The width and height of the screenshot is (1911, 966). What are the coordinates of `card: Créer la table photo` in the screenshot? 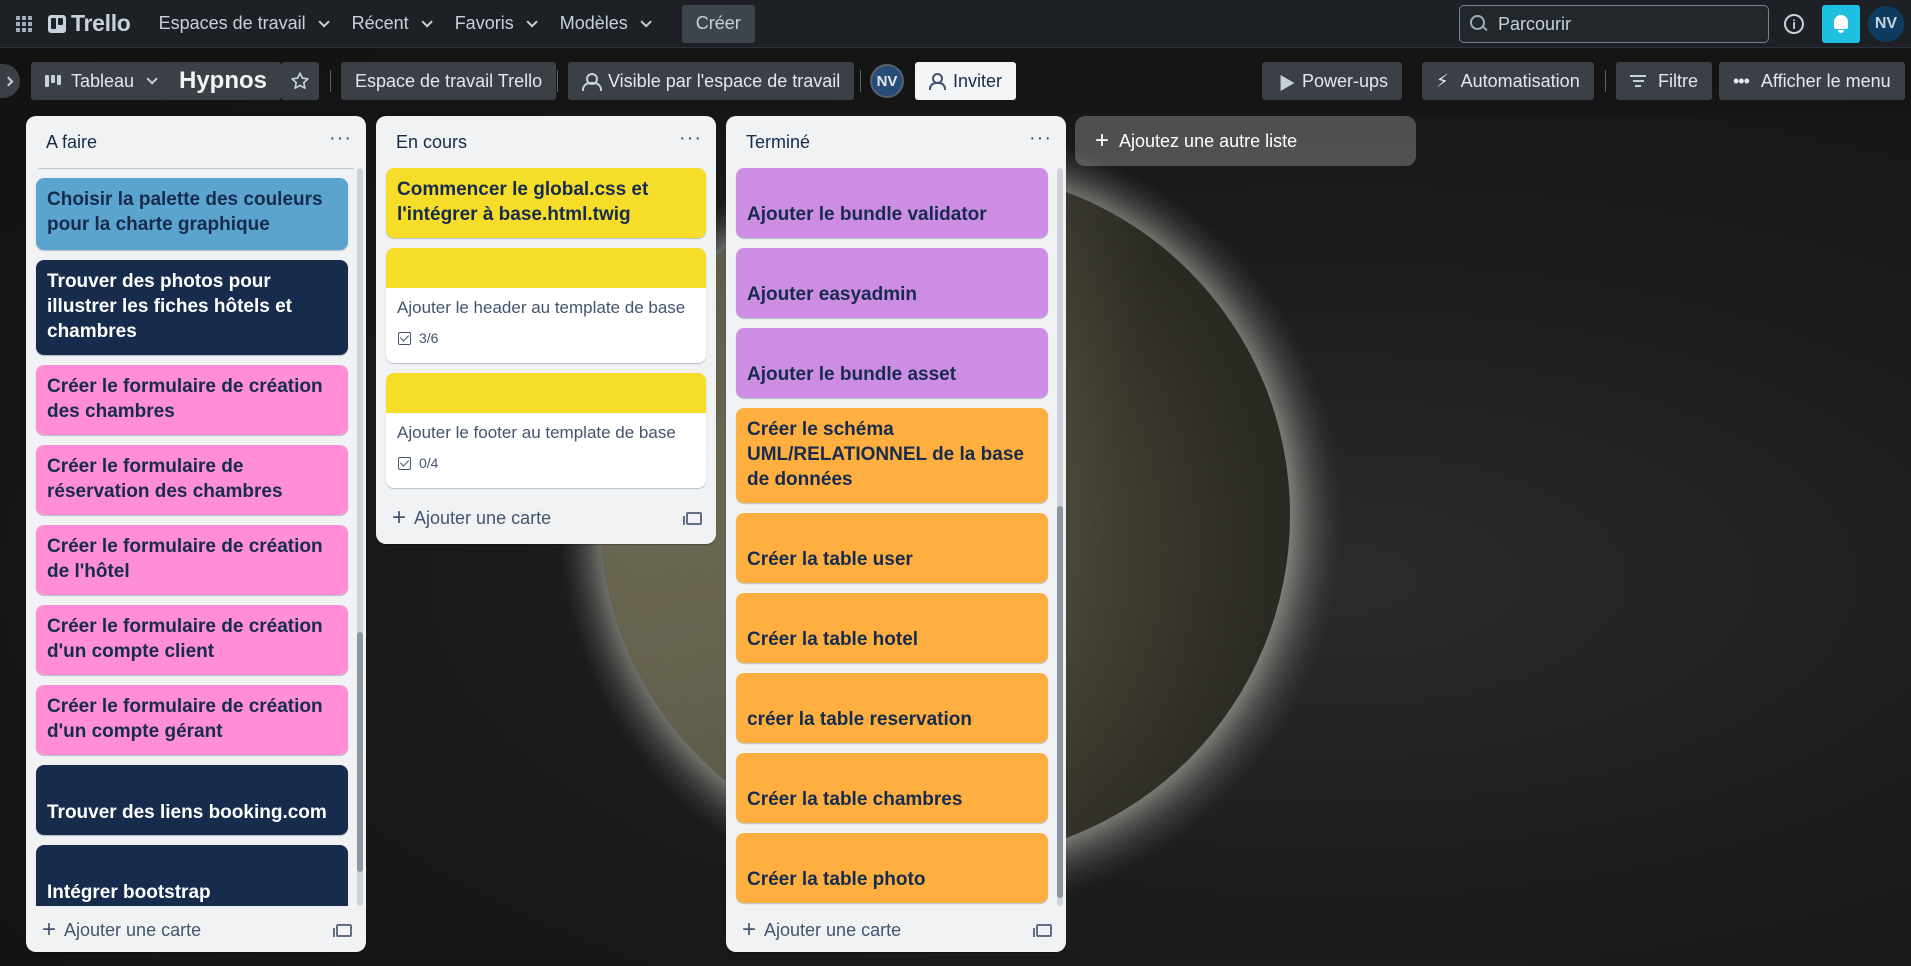 It's located at (892, 868).